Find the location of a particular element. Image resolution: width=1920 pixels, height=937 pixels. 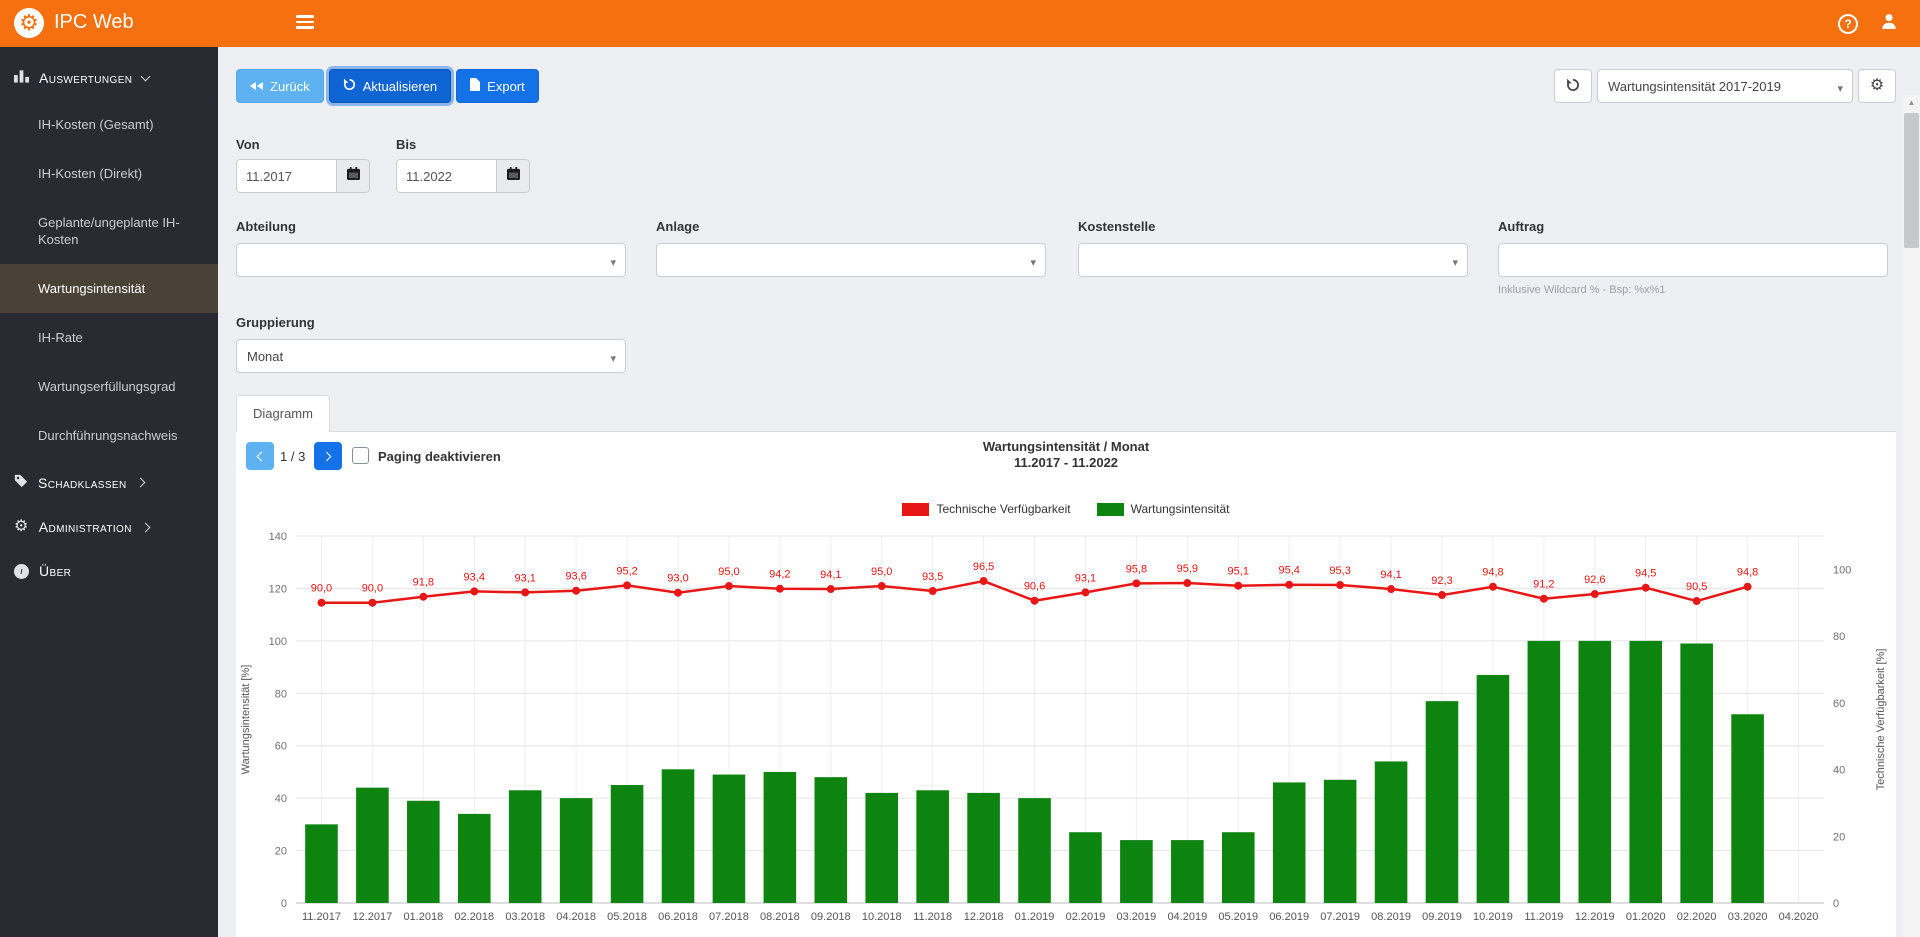

svg-text: 10.2018 is located at coordinates (882, 917).